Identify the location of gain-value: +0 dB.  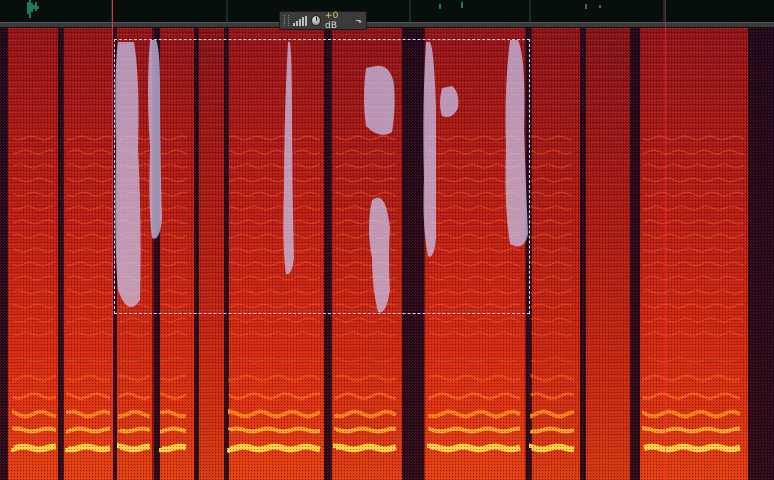
(338, 21).